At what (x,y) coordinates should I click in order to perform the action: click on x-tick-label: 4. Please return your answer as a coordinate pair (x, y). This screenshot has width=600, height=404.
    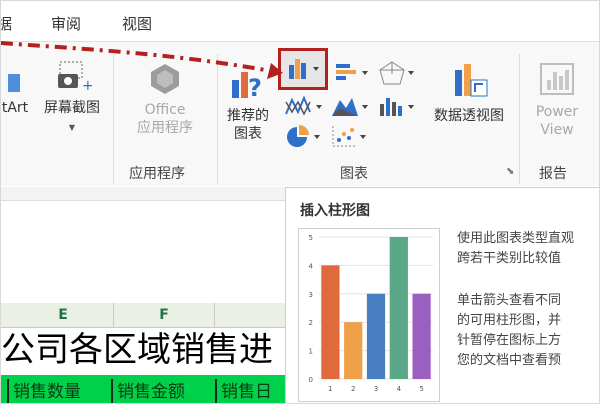
    Looking at the image, I should click on (399, 389).